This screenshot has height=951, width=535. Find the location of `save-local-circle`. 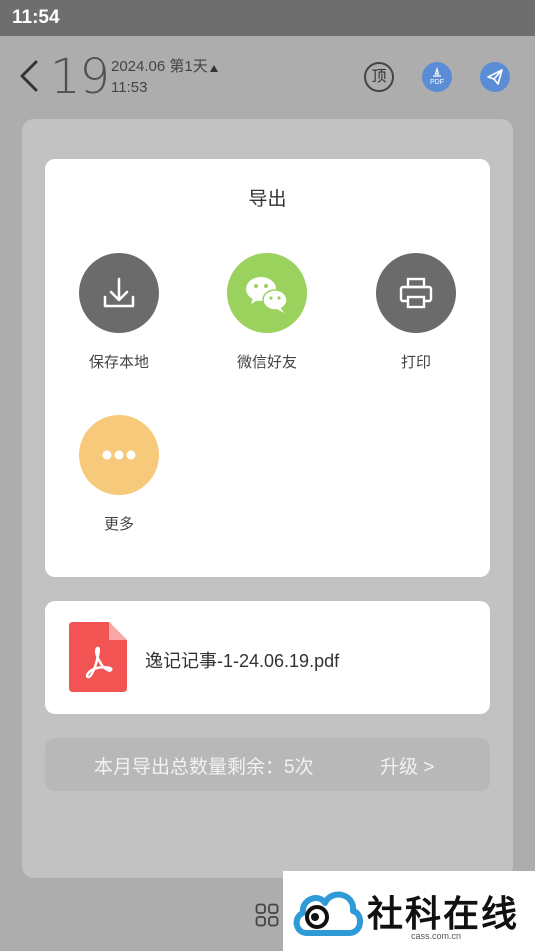

save-local-circle is located at coordinates (119, 293).